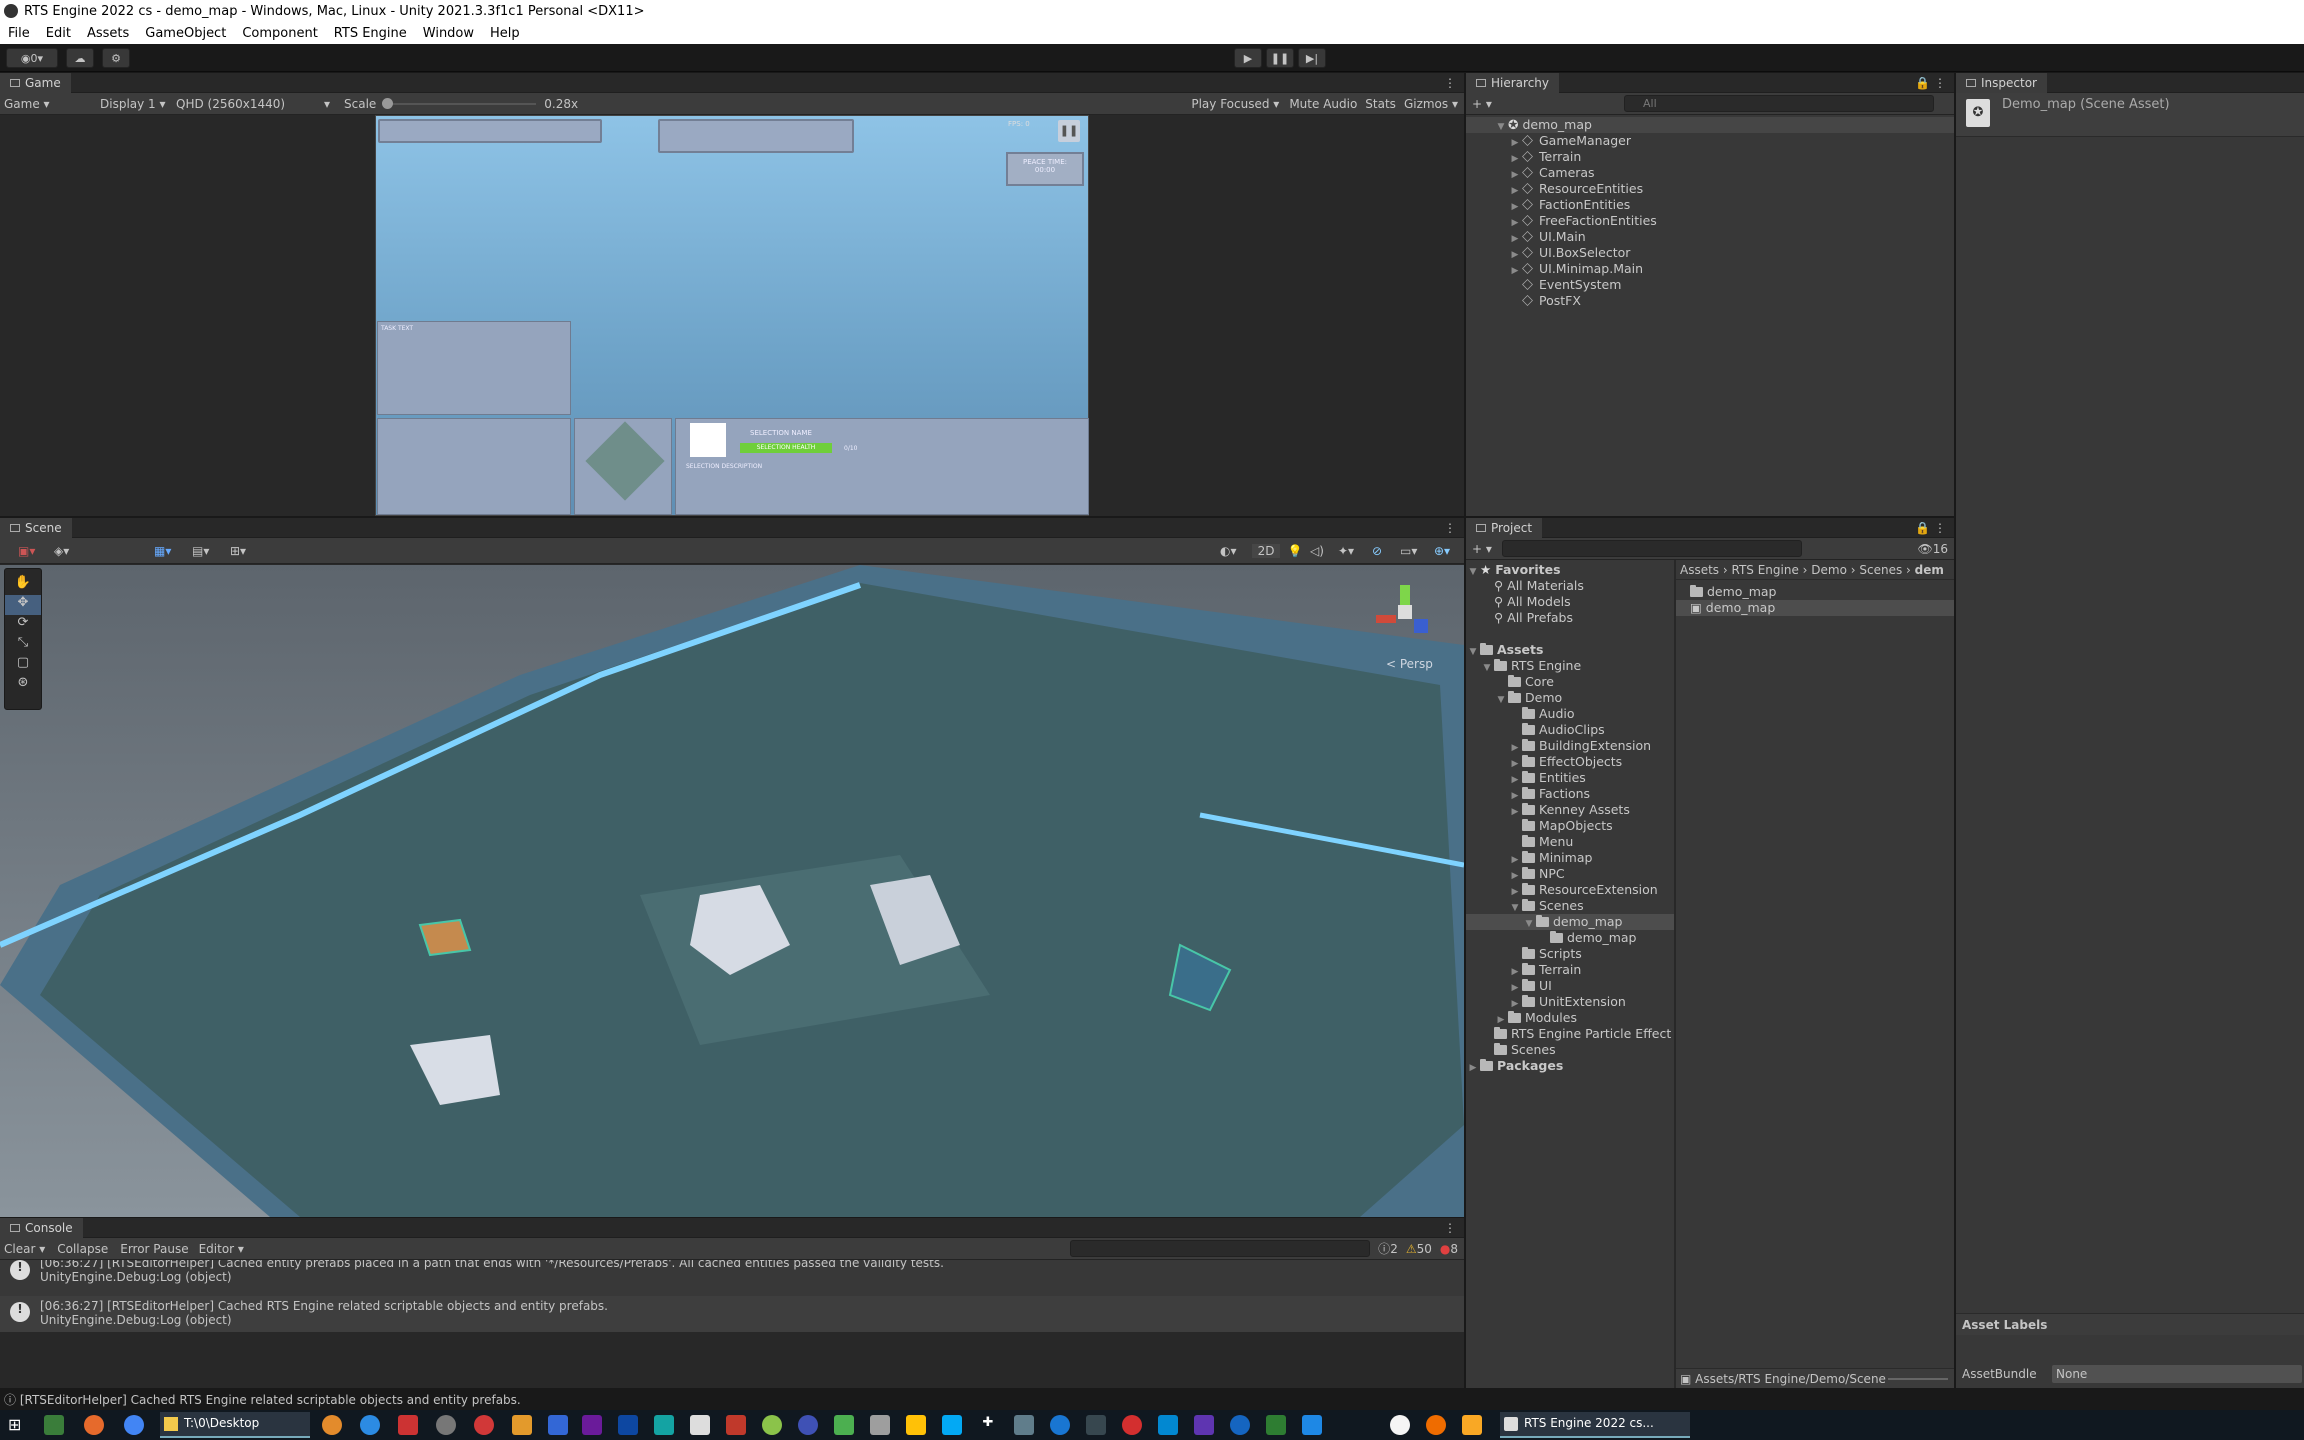 The height and width of the screenshot is (1440, 2304). I want to click on crumb: Demo, so click(1829, 570).